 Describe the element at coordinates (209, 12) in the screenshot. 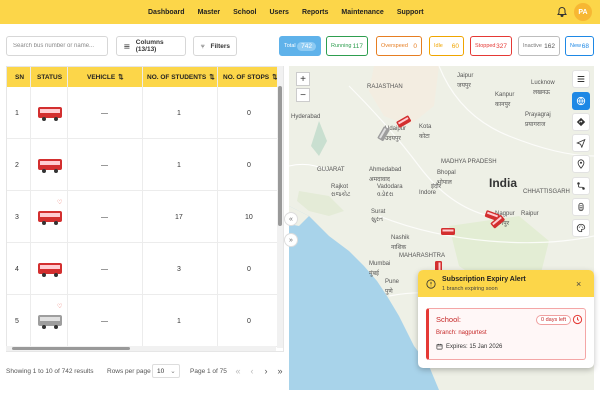

I see `nav-master: Master` at that location.